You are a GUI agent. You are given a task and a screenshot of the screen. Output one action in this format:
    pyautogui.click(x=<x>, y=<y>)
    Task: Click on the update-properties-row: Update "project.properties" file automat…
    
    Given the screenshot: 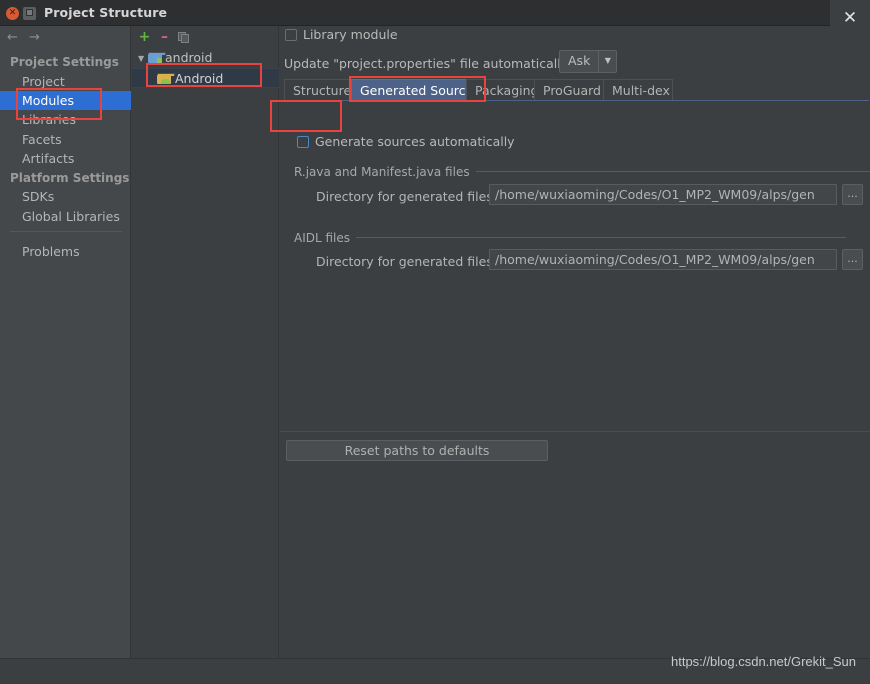 What is the action you would take?
    pyautogui.click(x=427, y=64)
    